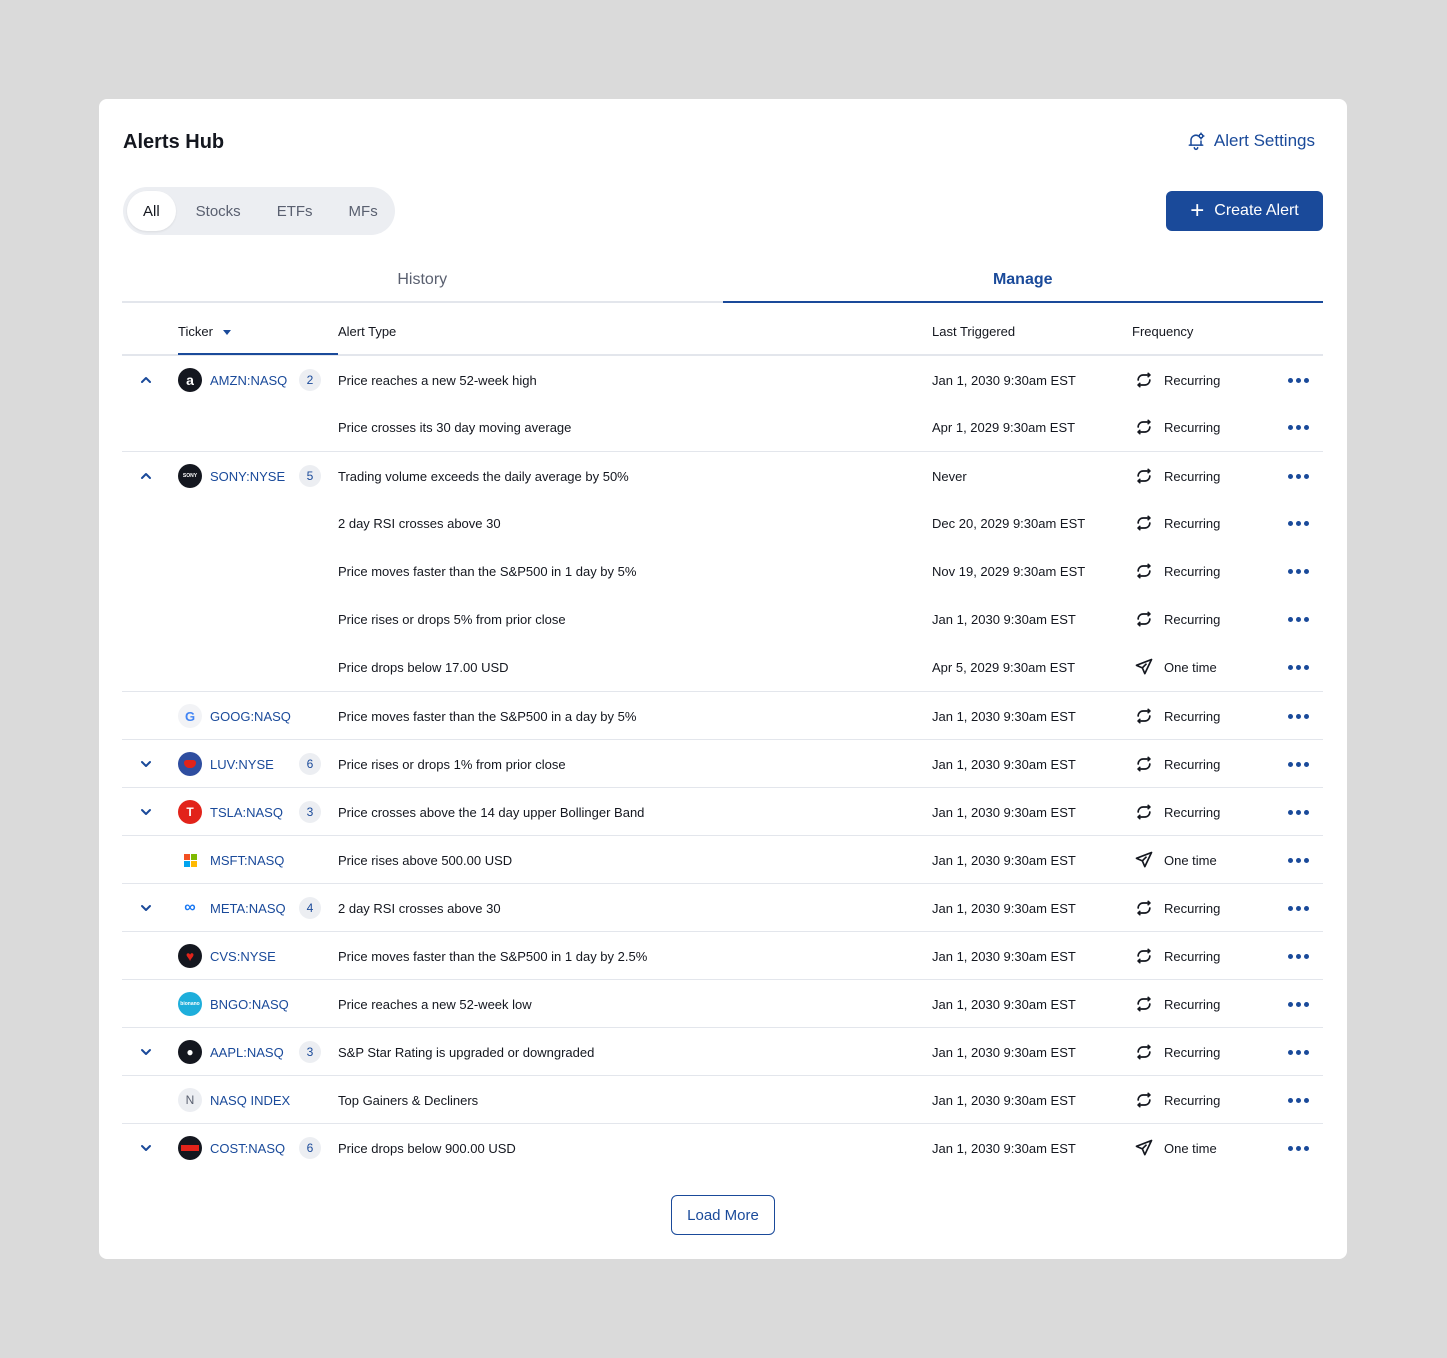 This screenshot has height=1358, width=1447. I want to click on southwest-logo-icon, so click(190, 764).